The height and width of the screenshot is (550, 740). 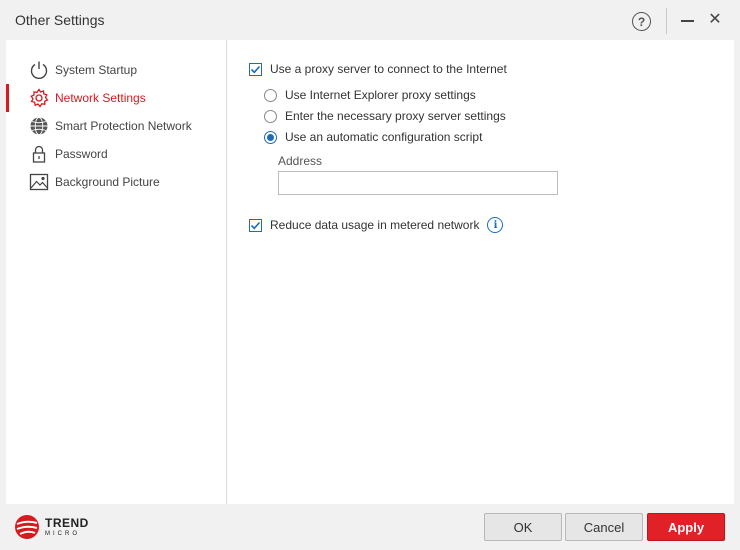 I want to click on globe-icon, so click(x=39, y=126).